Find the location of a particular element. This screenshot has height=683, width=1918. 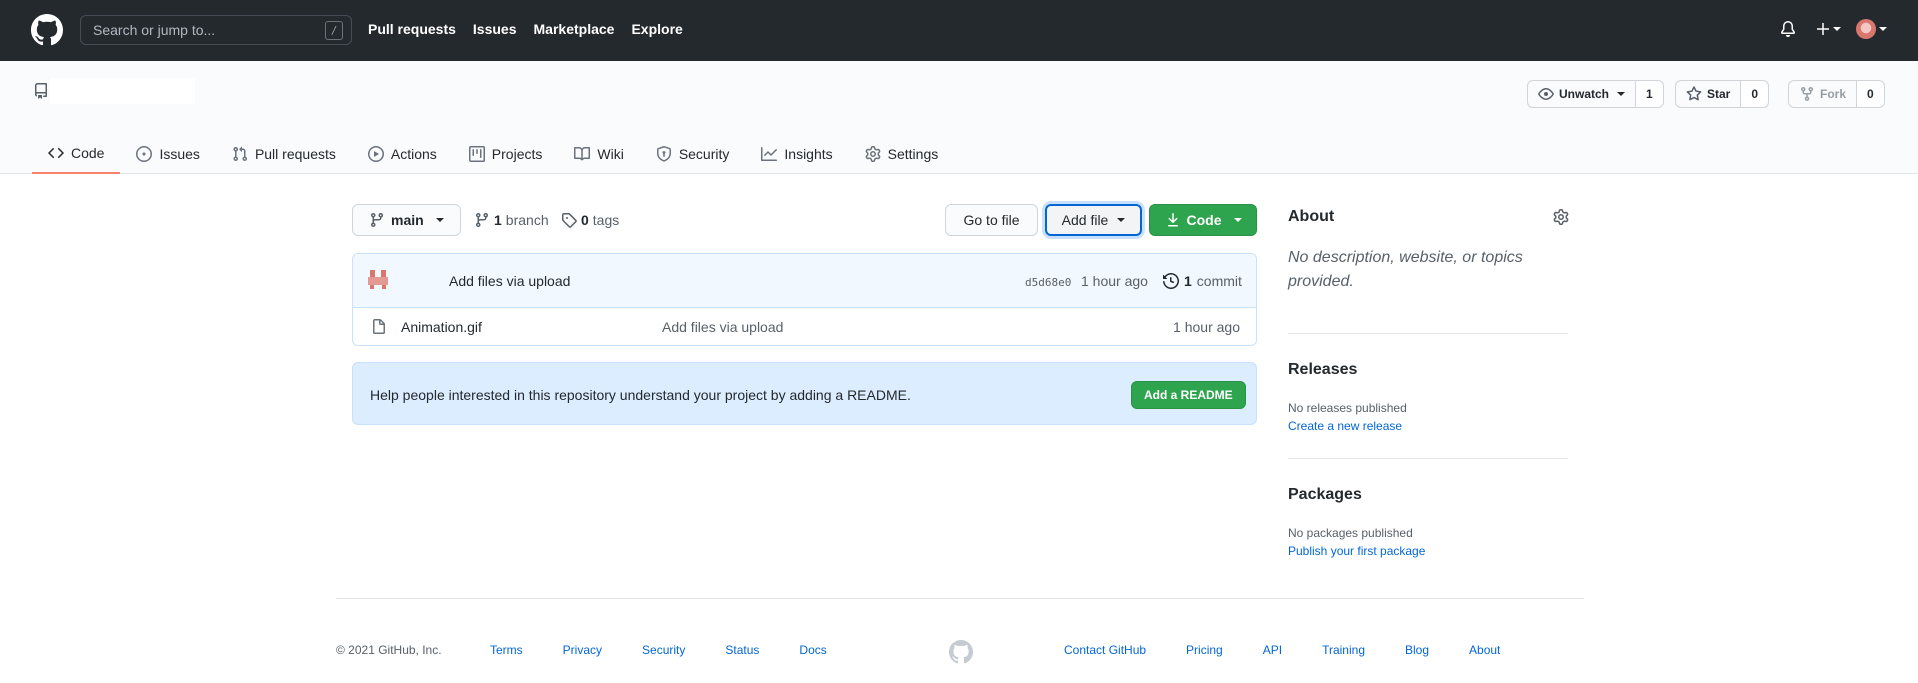

footer-link-terms: Terms is located at coordinates (506, 650).